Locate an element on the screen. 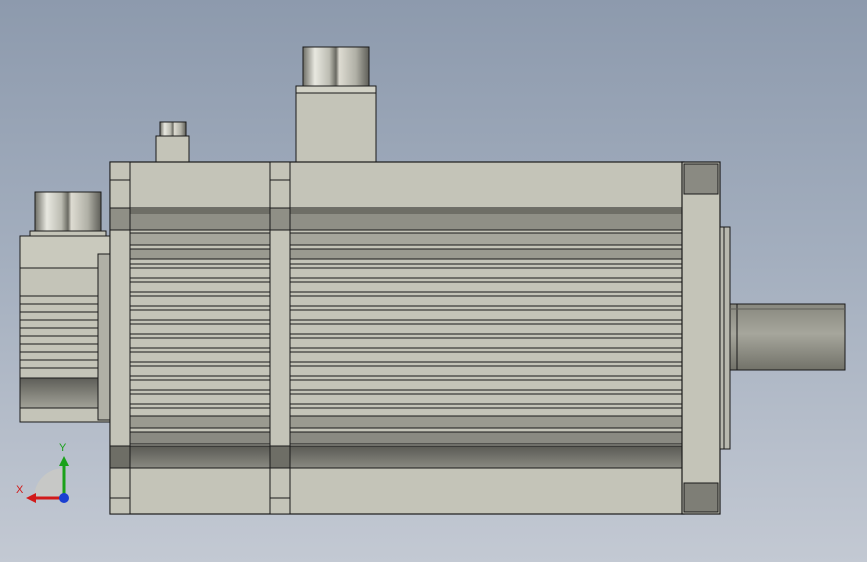 The image size is (867, 562). signal-connector is located at coordinates (172, 142).